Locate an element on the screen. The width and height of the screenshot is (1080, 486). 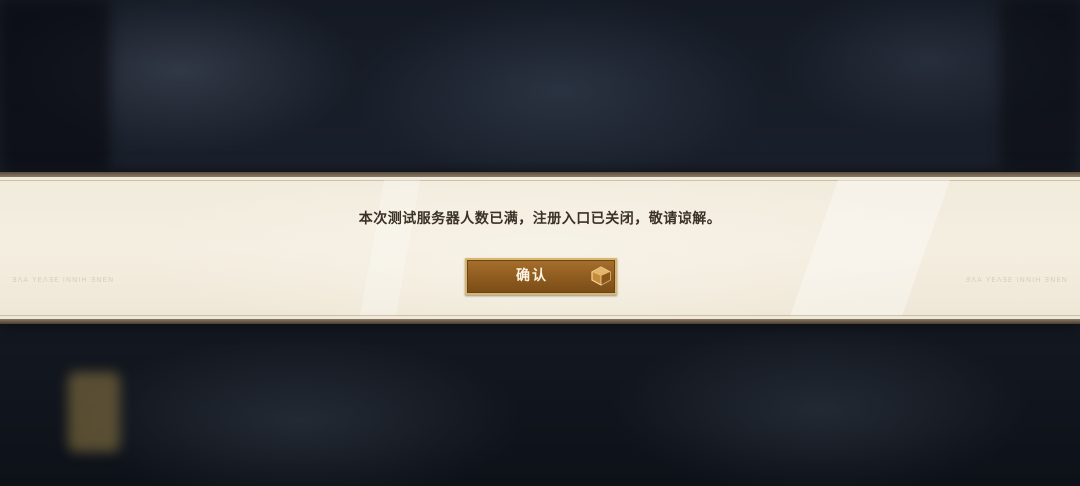
dialog-top-border is located at coordinates (540, 174).